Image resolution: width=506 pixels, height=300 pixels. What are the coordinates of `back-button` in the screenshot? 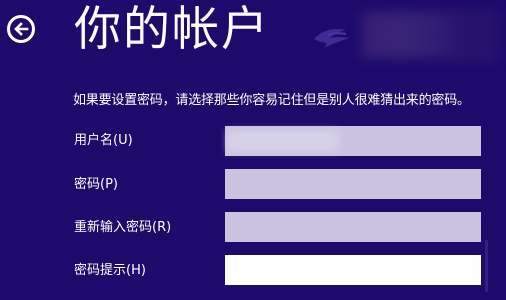 It's located at (21, 29).